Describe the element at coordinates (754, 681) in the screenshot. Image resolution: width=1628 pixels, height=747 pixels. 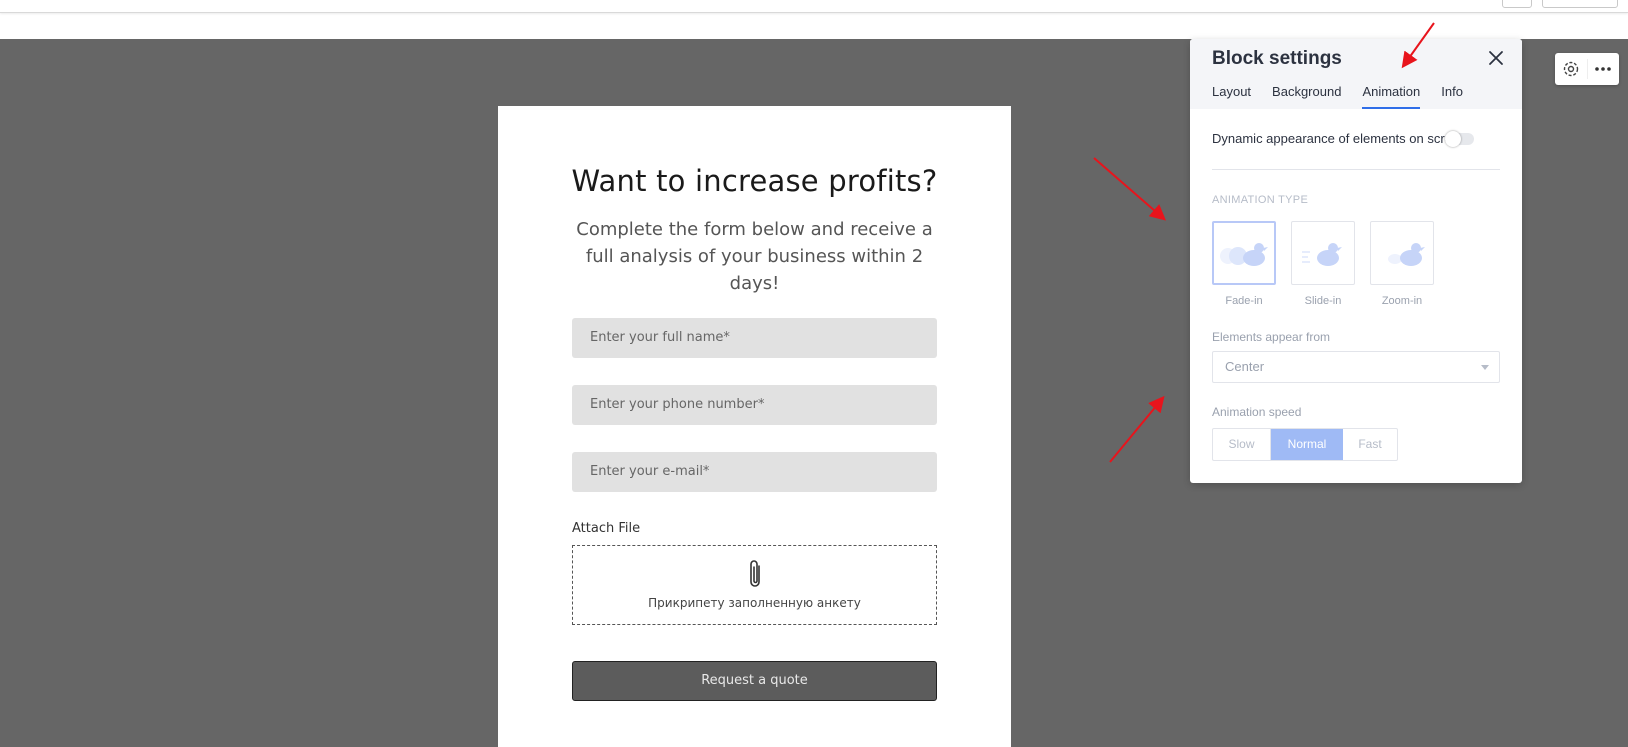
I see `request-quote-button: Request a quote` at that location.